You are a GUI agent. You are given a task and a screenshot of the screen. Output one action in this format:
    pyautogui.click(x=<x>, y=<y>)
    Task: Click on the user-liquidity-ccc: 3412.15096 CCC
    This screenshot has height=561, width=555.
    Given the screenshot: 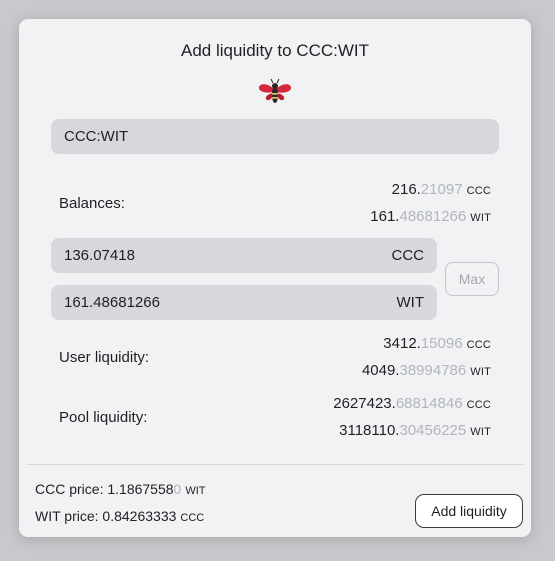 What is the action you would take?
    pyautogui.click(x=437, y=343)
    